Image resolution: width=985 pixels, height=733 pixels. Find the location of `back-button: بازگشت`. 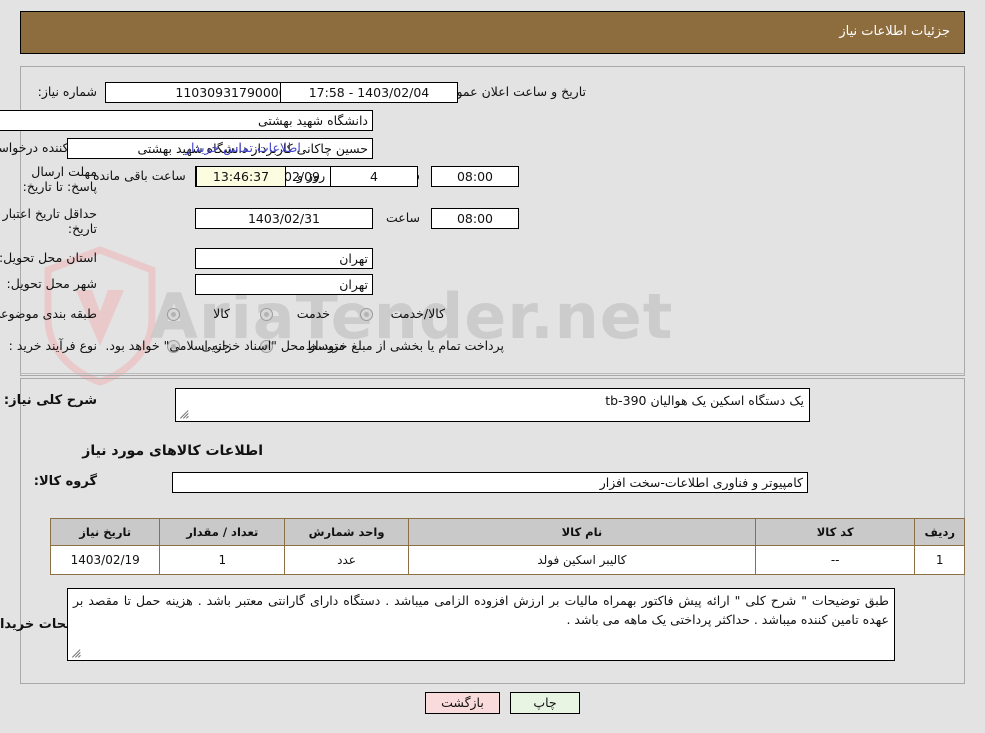

back-button: بازگشت is located at coordinates (462, 703).